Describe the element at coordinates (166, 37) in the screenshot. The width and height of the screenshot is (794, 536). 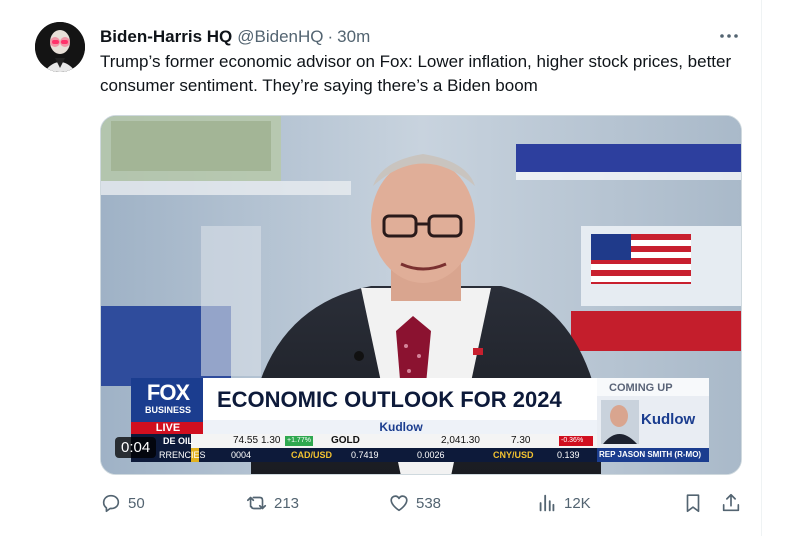
I see `author-name: Biden-Harris HQ` at that location.